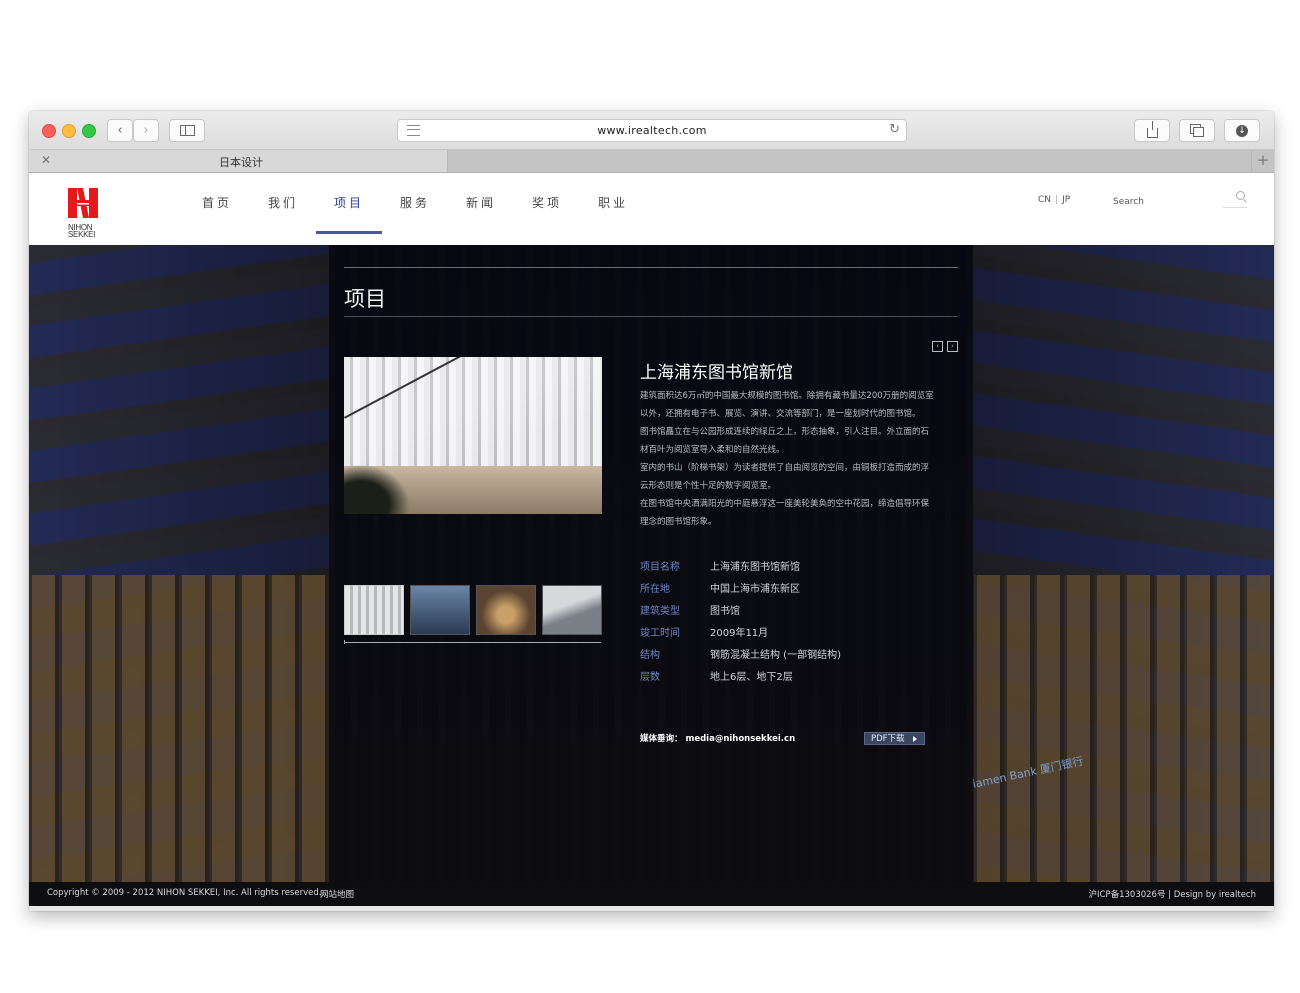 This screenshot has height=993, width=1300. I want to click on tab-nihon-sekkei: ✕ 日本设计, so click(238, 161).